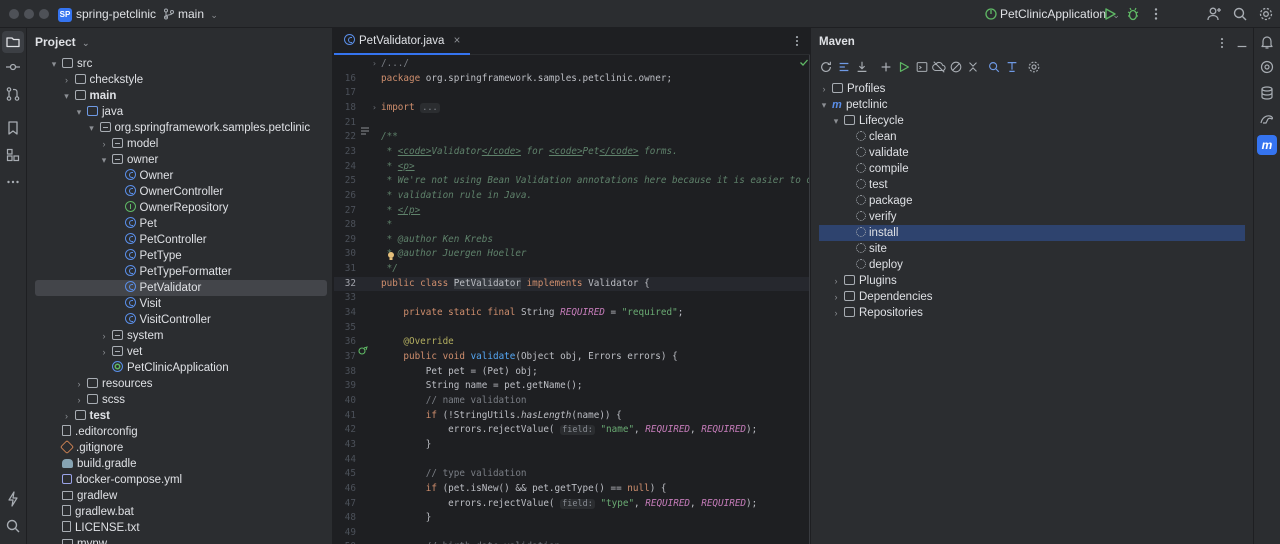 The image size is (1280, 544). What do you see at coordinates (922, 67) in the screenshot?
I see `execute-goal-icon` at bounding box center [922, 67].